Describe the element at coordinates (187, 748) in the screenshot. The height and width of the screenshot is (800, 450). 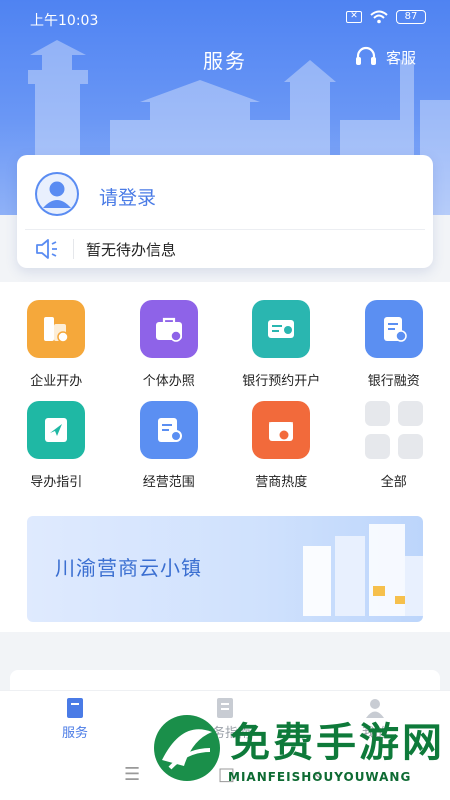
I see `watermark-logo` at that location.